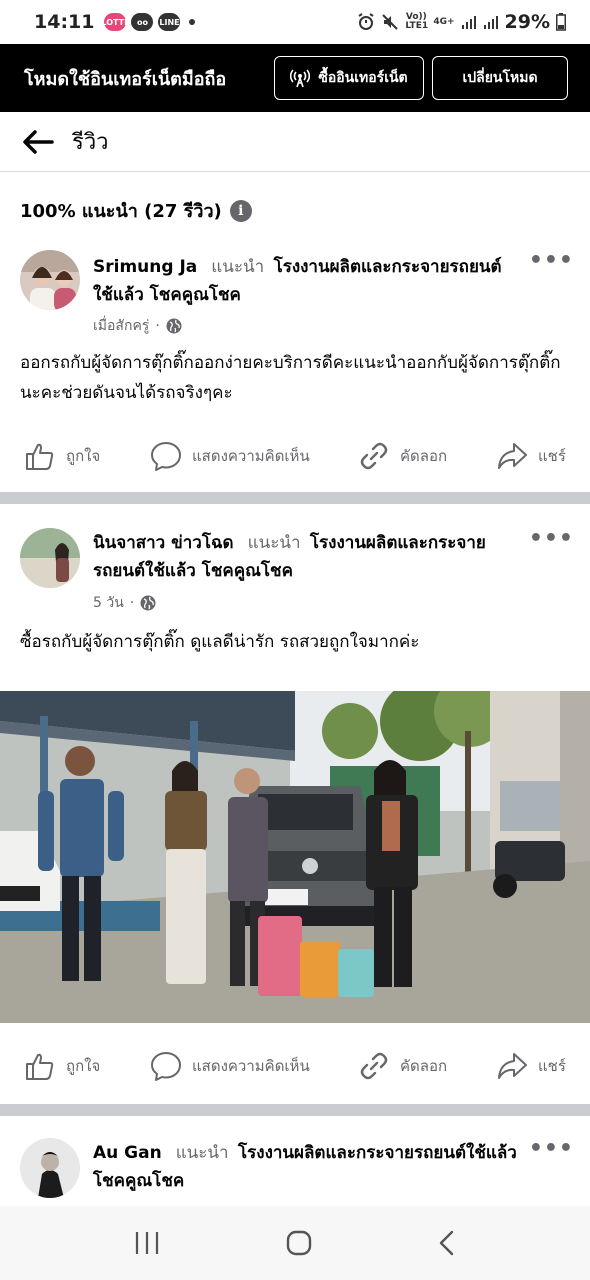 This screenshot has width=590, height=1280. I want to click on system-nav-bar, so click(295, 1243).